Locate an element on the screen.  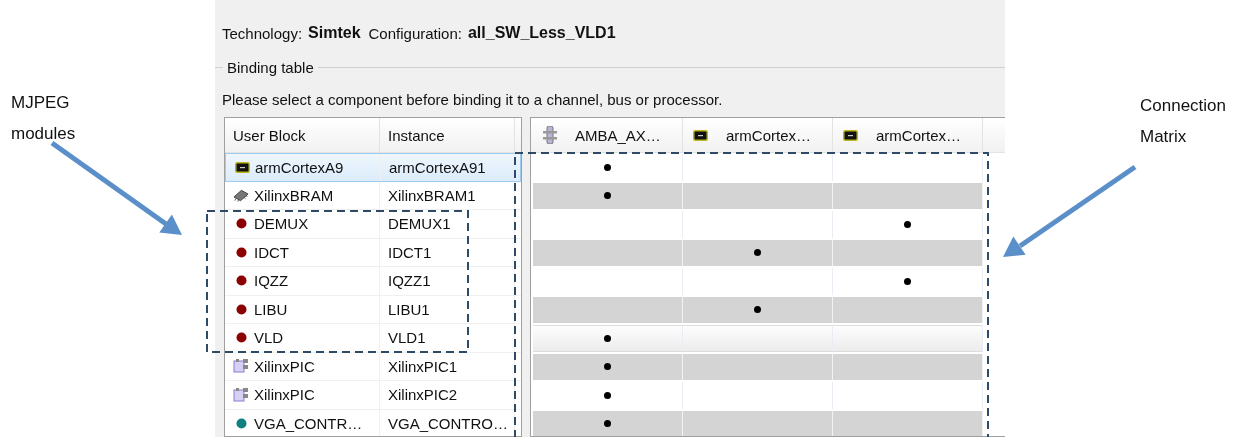
table-cell: DEMUX1 is located at coordinates (419, 224).